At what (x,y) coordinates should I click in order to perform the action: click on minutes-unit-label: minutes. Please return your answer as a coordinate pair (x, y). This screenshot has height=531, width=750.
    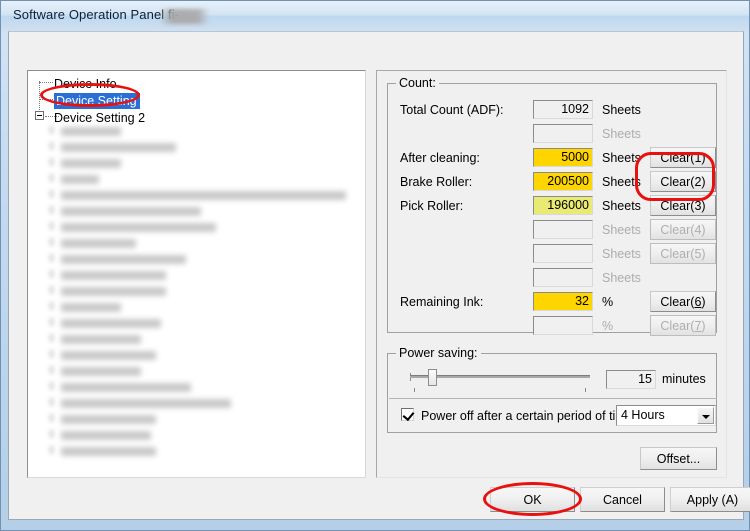
    Looking at the image, I should click on (684, 379).